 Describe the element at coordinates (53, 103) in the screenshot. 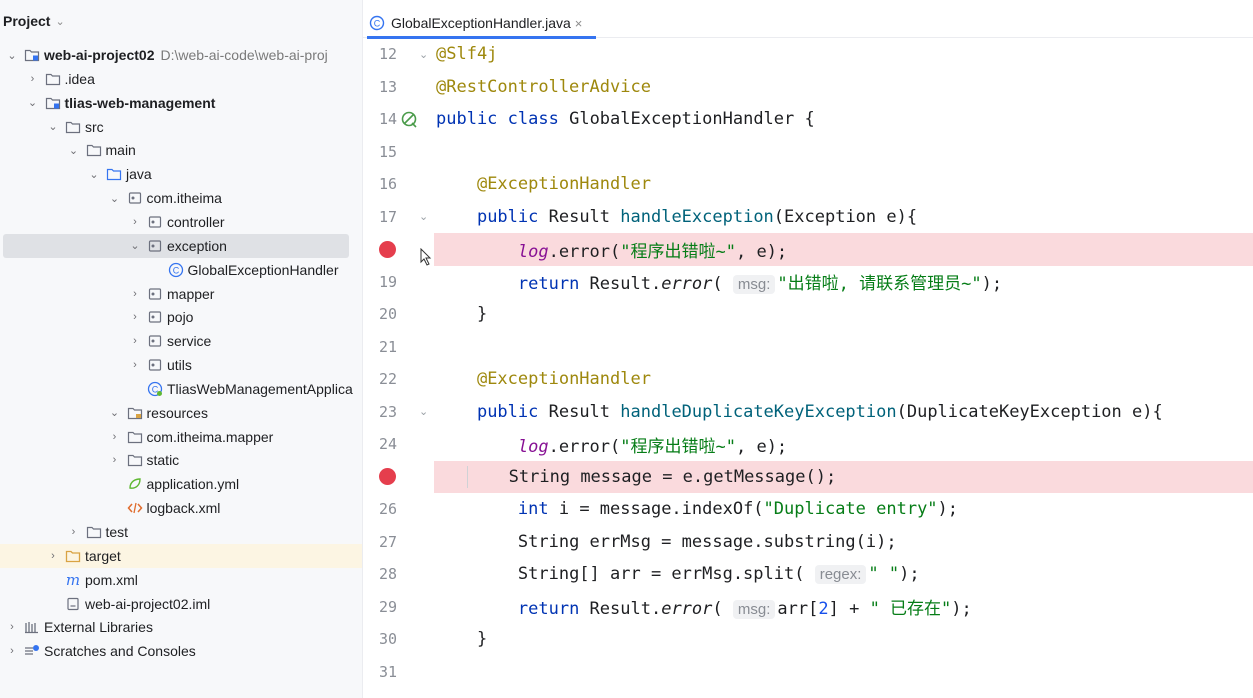

I see `module-folder-icon` at that location.